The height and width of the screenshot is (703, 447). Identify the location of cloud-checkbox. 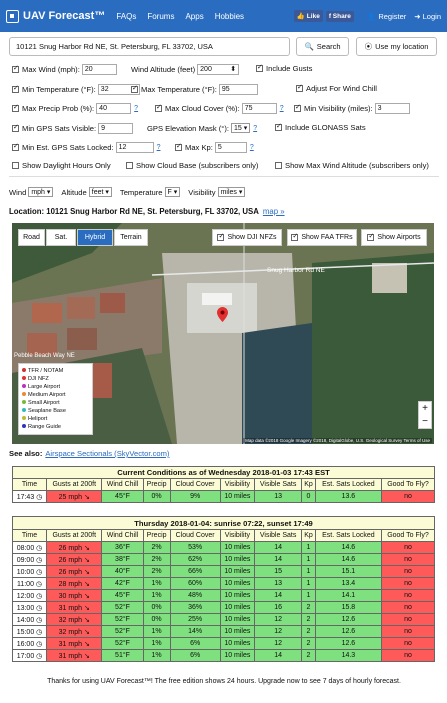
(158, 107).